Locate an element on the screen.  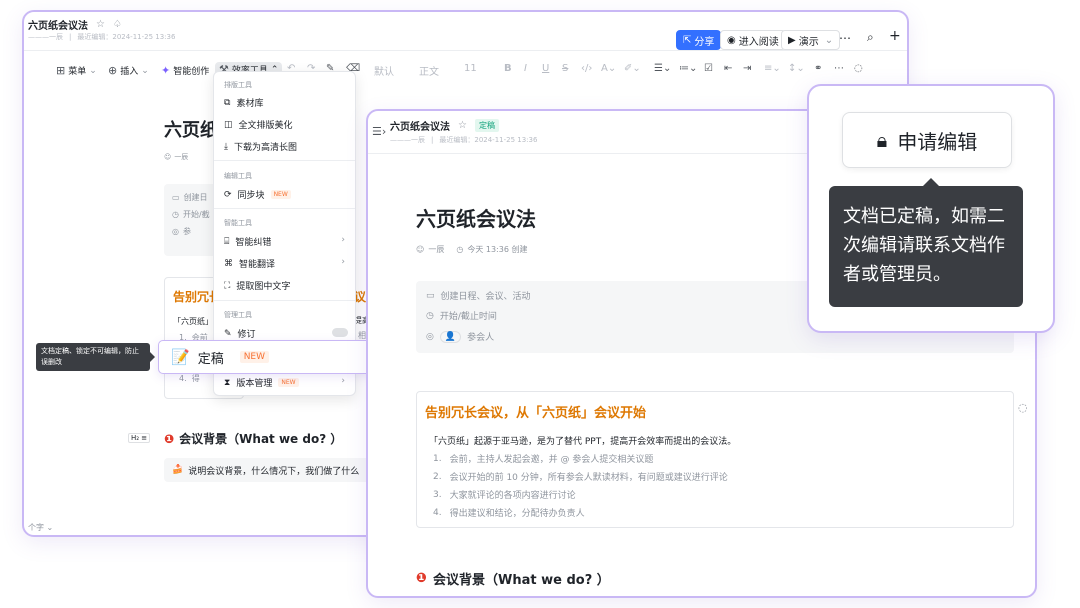
menu-item-material-library: ⧉ 素材库 is located at coordinates (243, 103).